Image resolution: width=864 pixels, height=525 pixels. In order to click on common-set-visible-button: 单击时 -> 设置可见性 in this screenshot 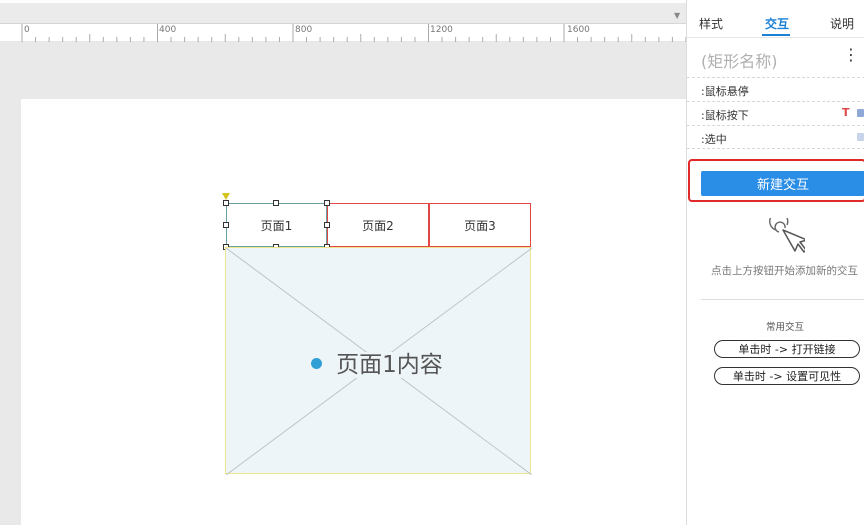, I will do `click(787, 376)`.